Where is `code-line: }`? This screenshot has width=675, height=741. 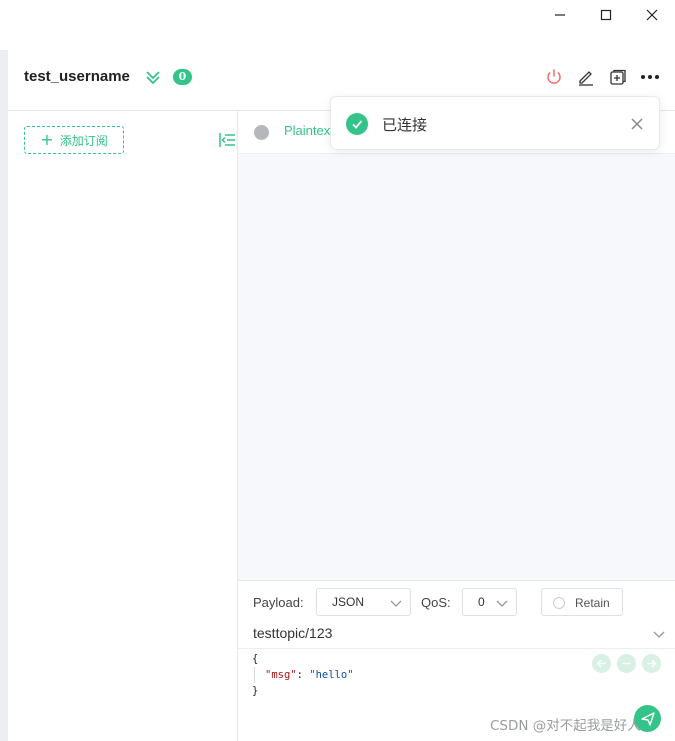
code-line: } is located at coordinates (303, 691).